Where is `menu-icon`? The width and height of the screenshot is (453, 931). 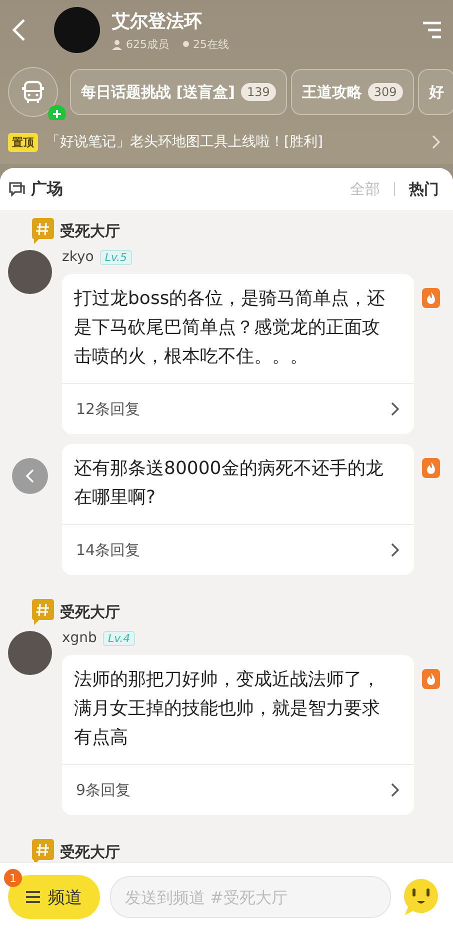
menu-icon is located at coordinates (432, 30).